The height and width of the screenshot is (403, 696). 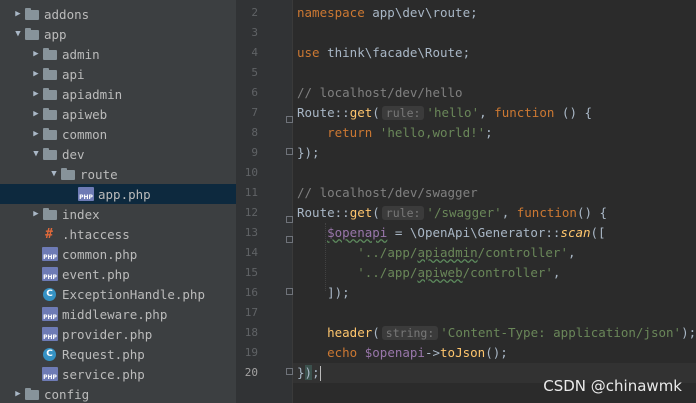 What do you see at coordinates (445, 112) in the screenshot?
I see `code-line-7: Route::get(rule:'hello', function () {` at bounding box center [445, 112].